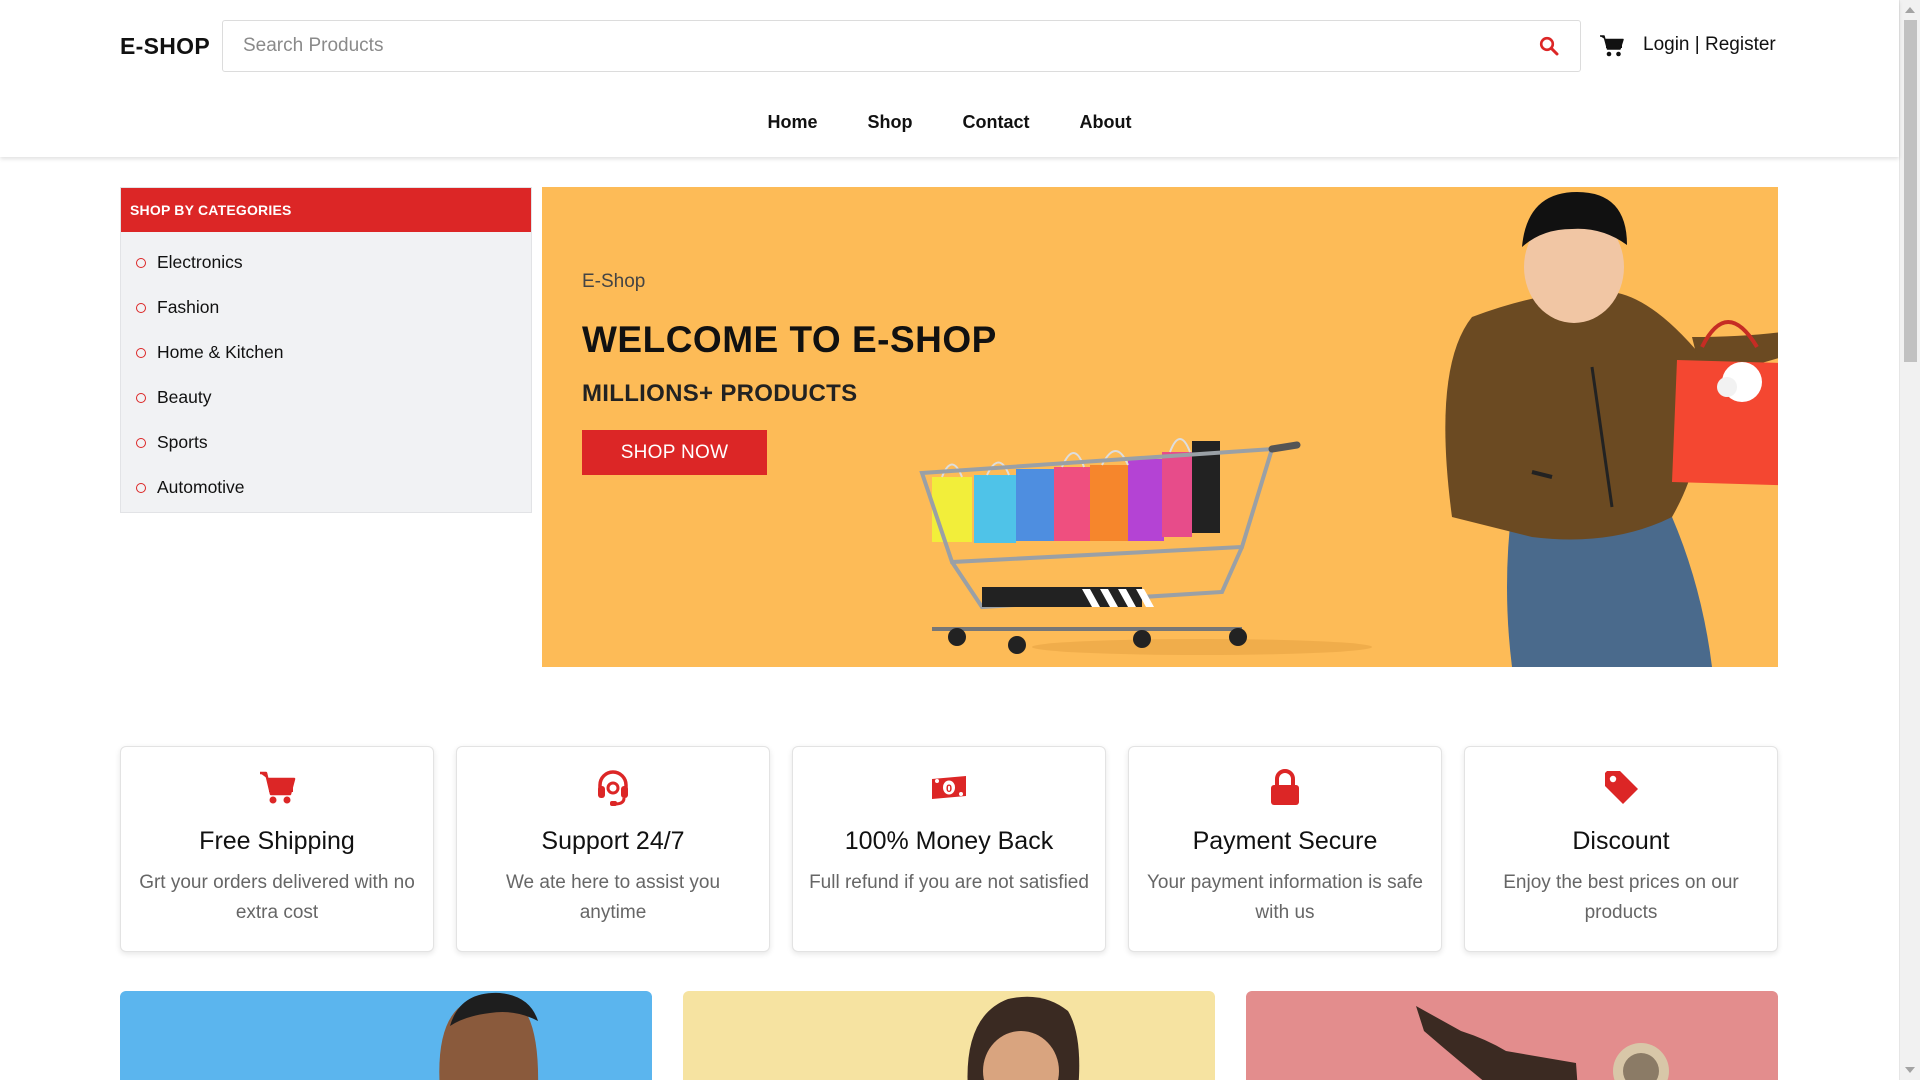  Describe the element at coordinates (720, 393) in the screenshot. I see `hero-subtitle: MILLIONS+ PRODUCTS` at that location.